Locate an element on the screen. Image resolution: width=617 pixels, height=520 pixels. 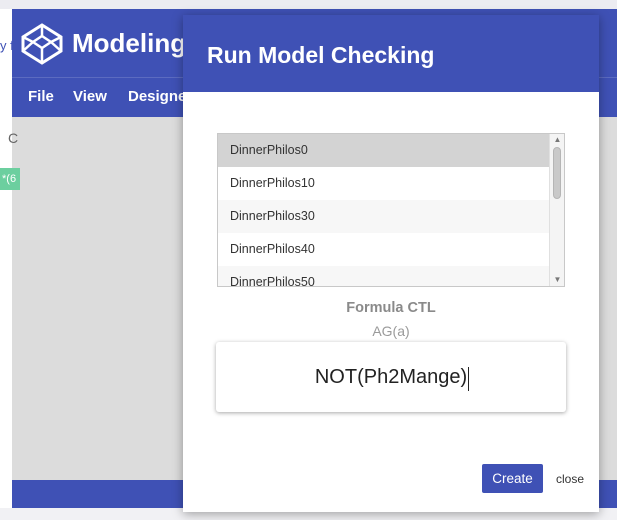
menu-view: View is located at coordinates (90, 96).